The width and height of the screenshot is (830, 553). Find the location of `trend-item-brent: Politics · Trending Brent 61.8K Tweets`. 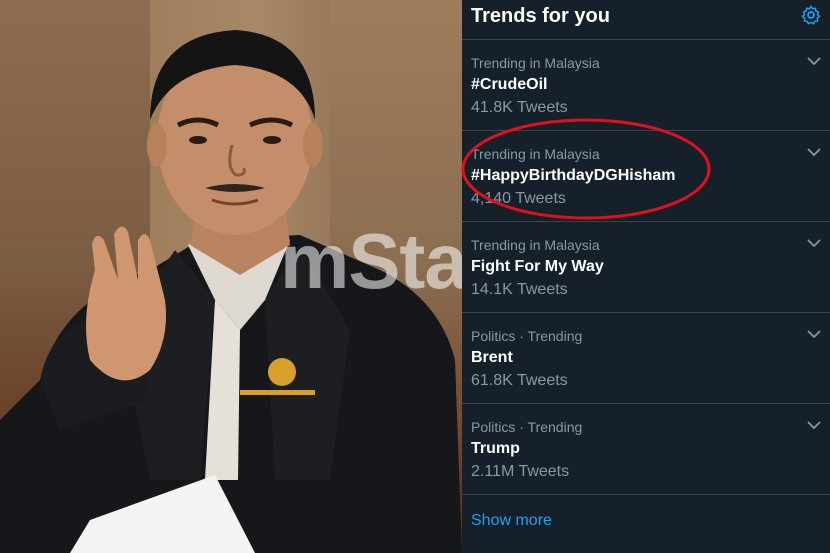

trend-item-brent: Politics · Trending Brent 61.8K Tweets is located at coordinates (646, 358).